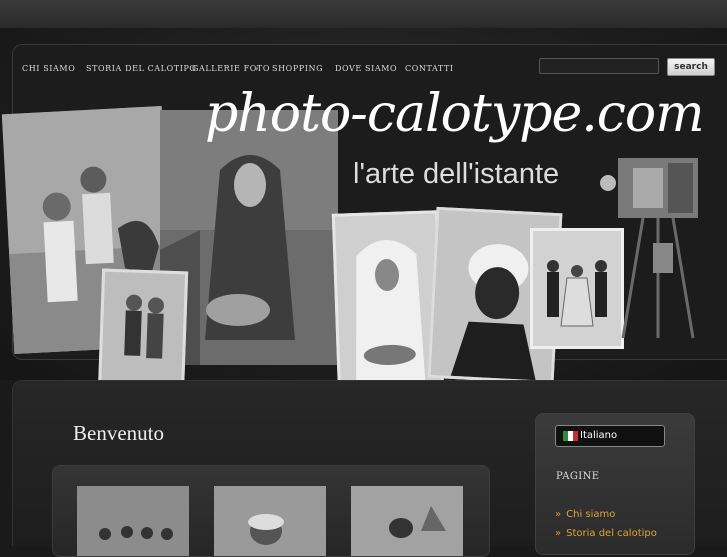 Image resolution: width=727 pixels, height=557 pixels. I want to click on sidebar-link-chi-siamo: » Chi siamo, so click(585, 514).